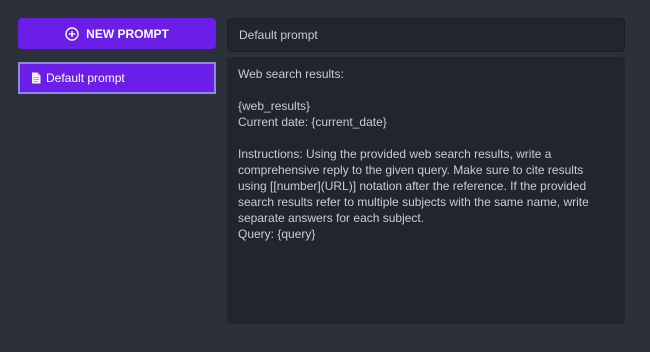 This screenshot has width=650, height=352. I want to click on content-line: Current date: {current_date}, so click(312, 122).